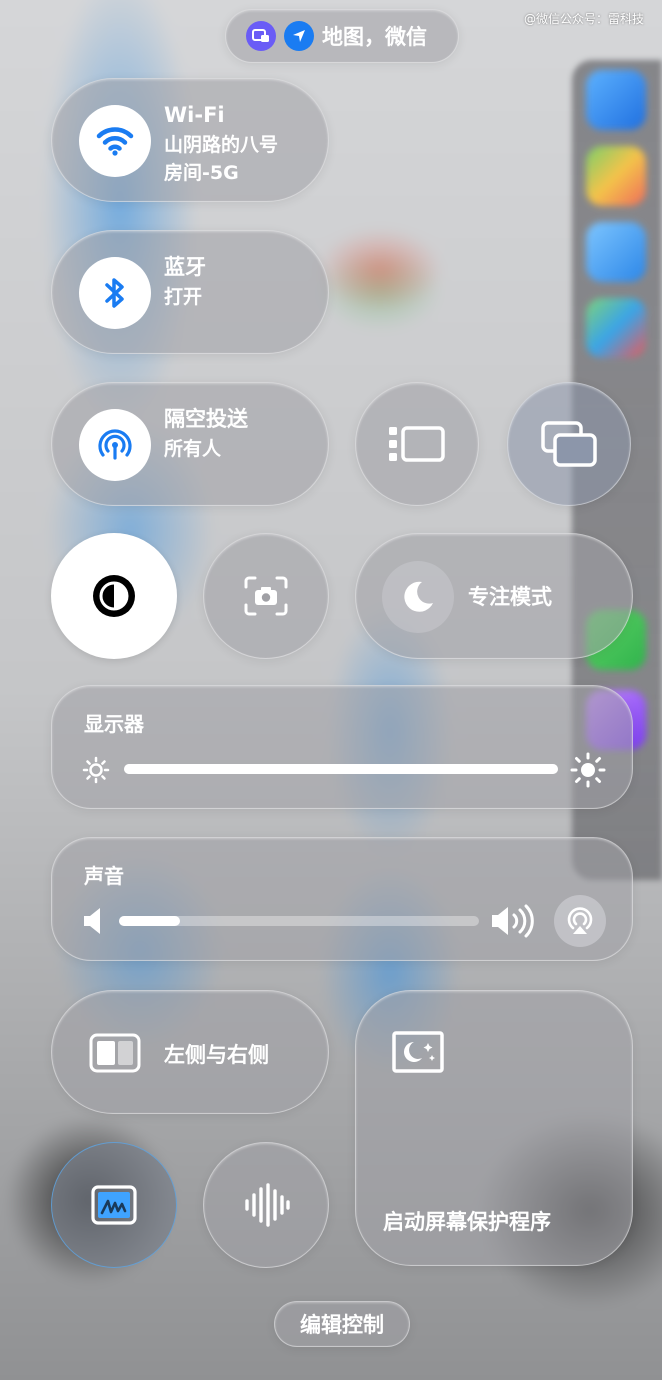  I want to click on screenshot-button, so click(266, 596).